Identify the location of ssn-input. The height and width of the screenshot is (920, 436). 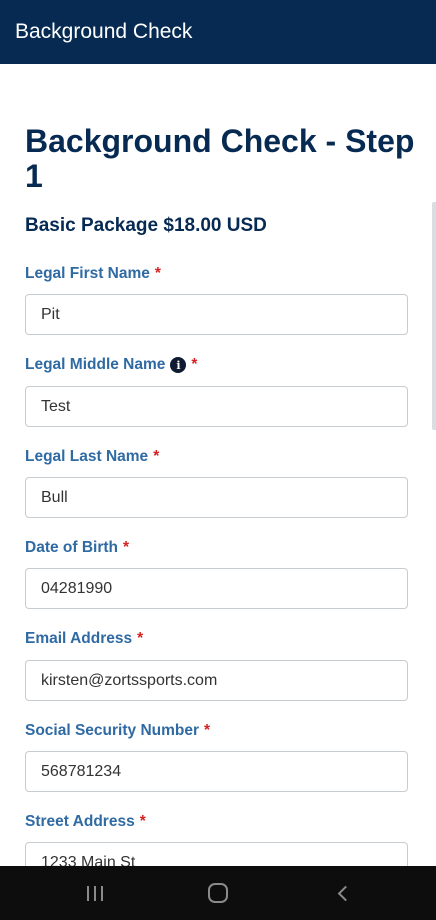
(216, 771).